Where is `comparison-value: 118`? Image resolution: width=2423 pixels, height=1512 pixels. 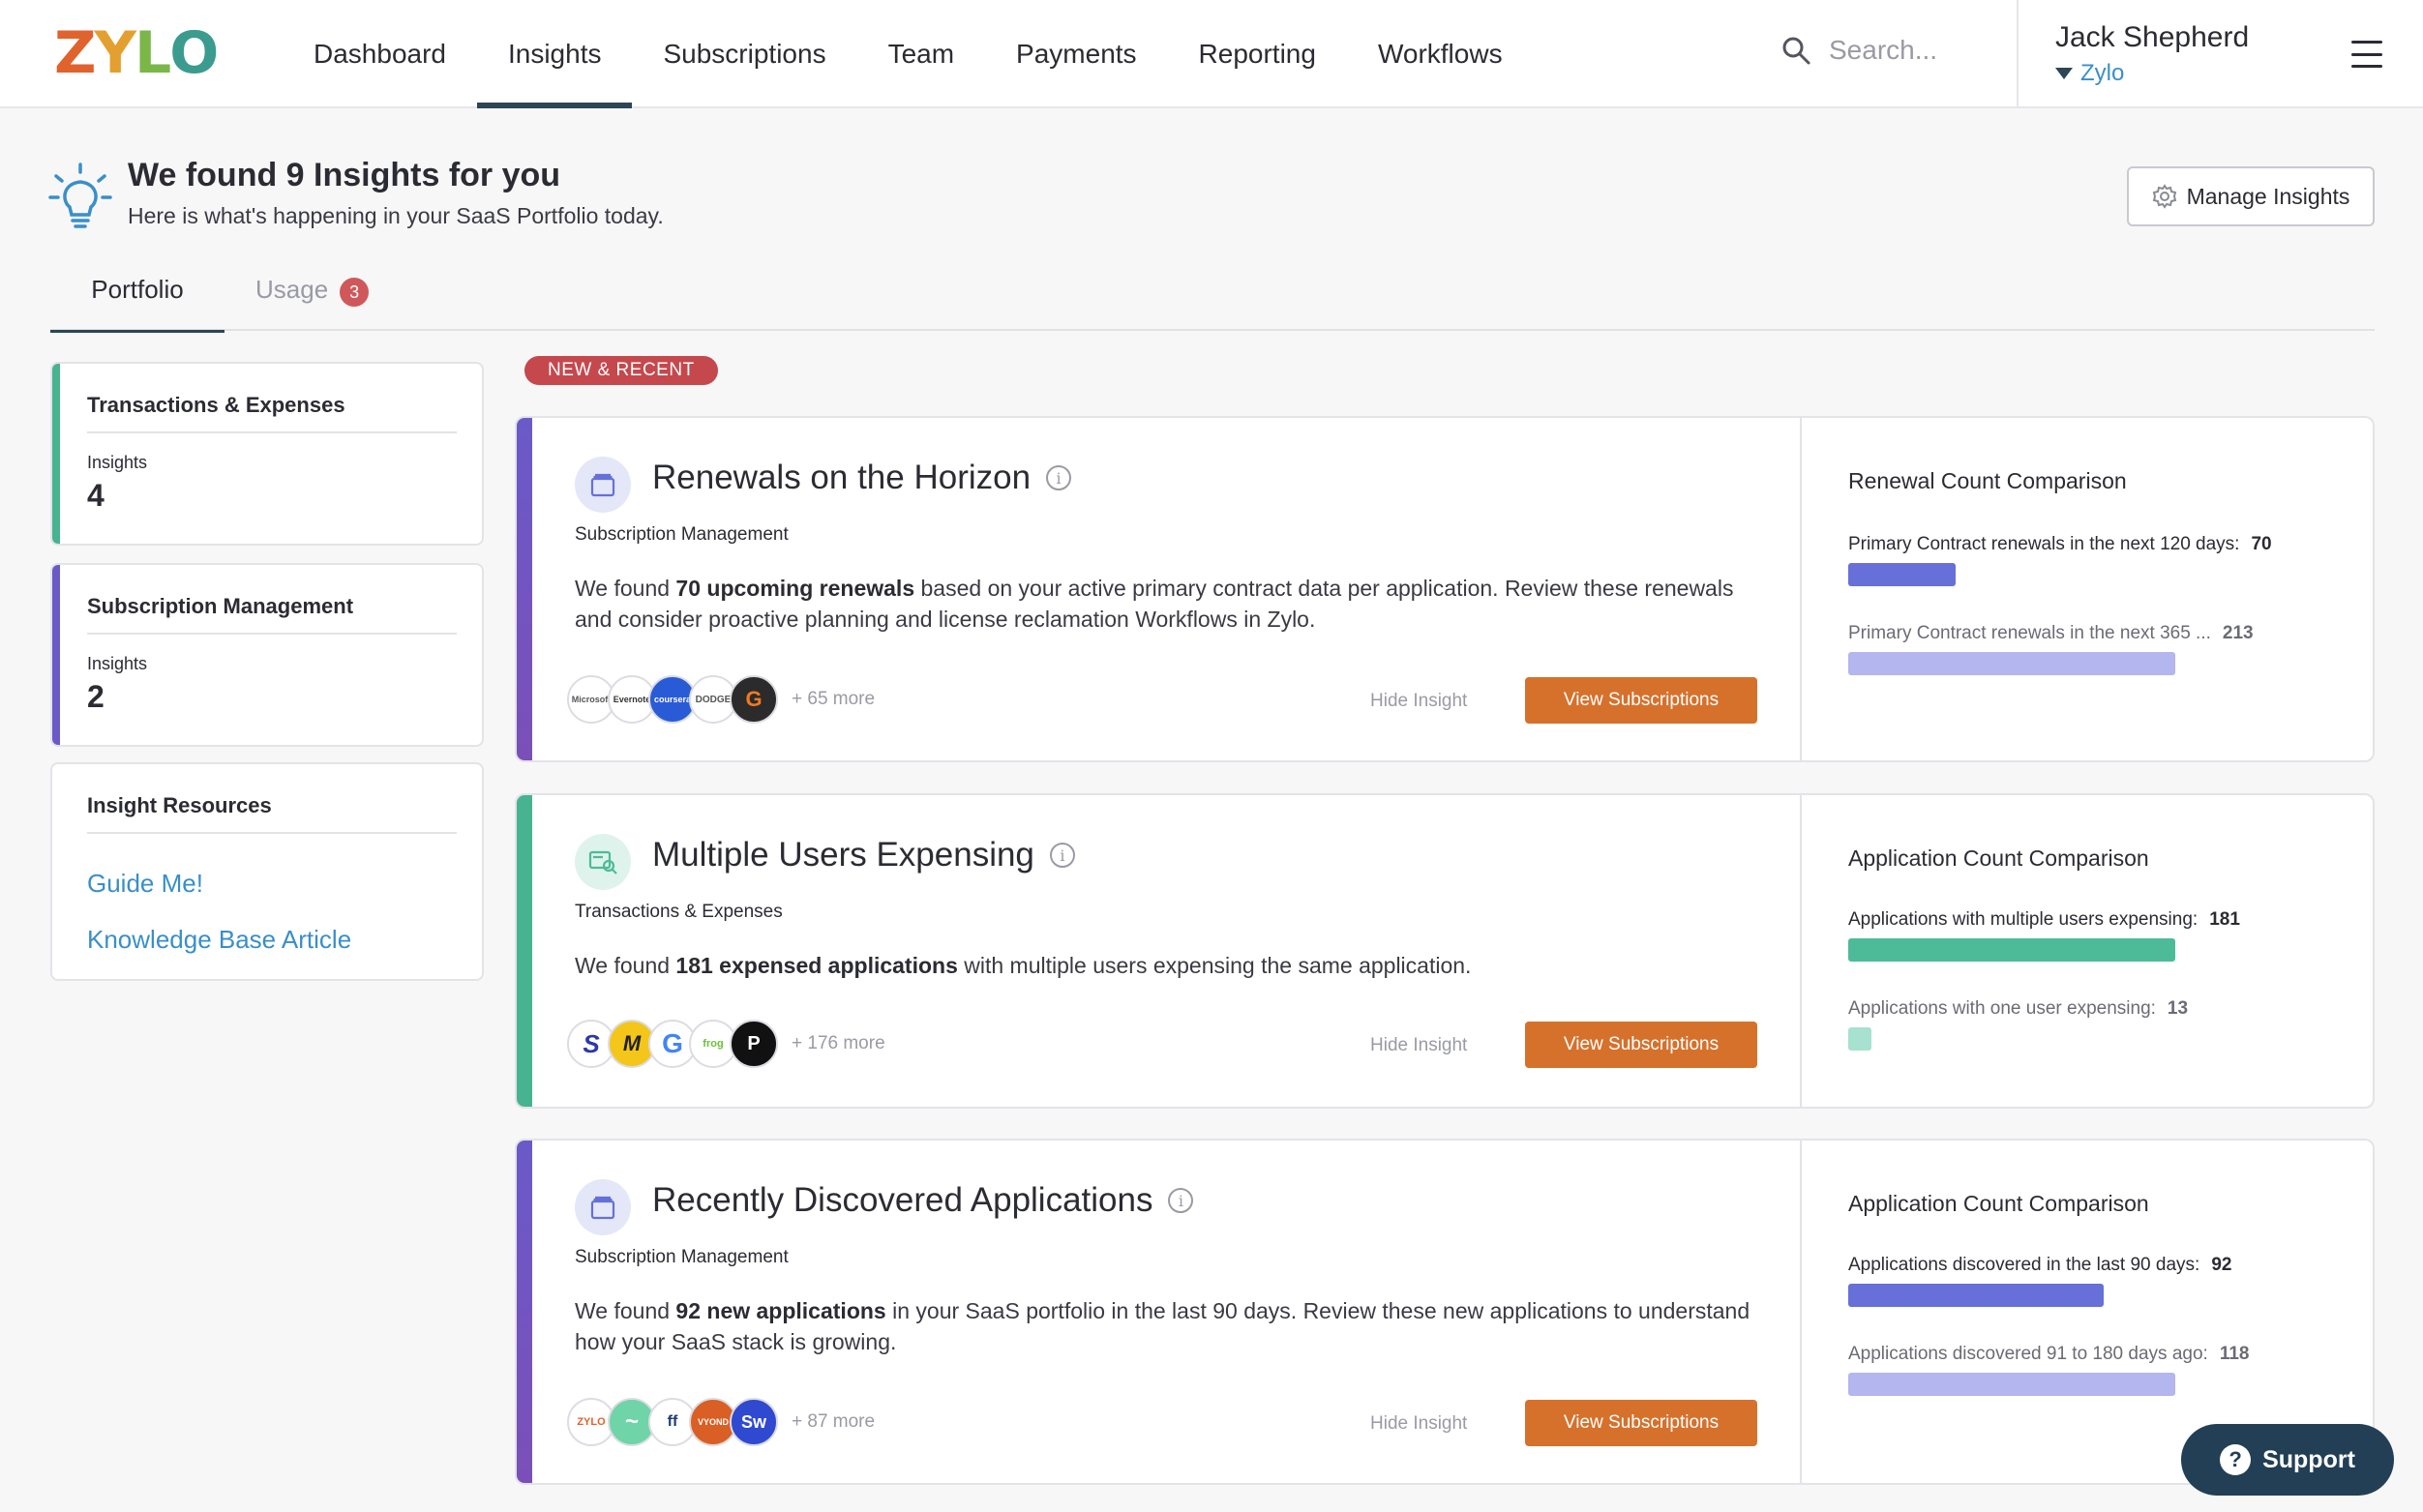 comparison-value: 118 is located at coordinates (2235, 1354).